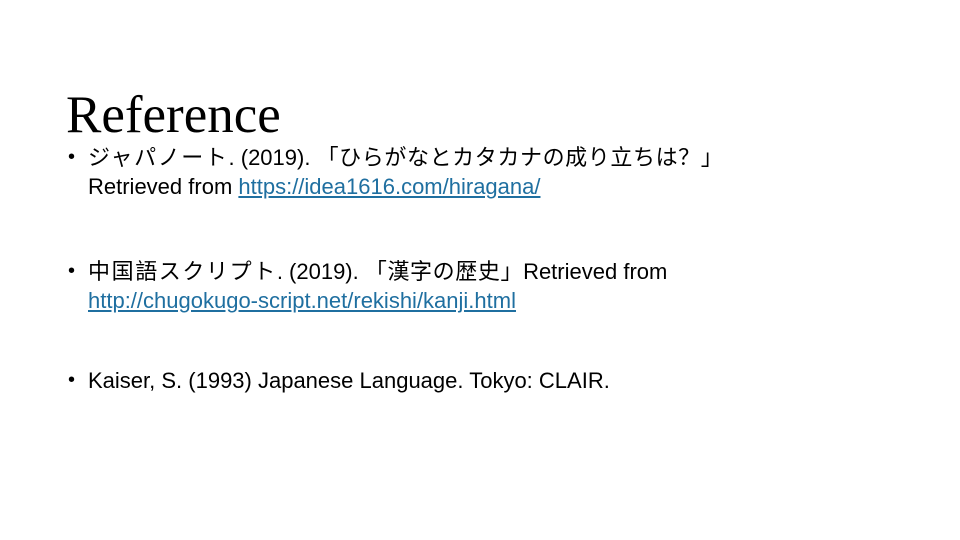  Describe the element at coordinates (158, 157) in the screenshot. I see `reference-author: ジャパノート` at that location.